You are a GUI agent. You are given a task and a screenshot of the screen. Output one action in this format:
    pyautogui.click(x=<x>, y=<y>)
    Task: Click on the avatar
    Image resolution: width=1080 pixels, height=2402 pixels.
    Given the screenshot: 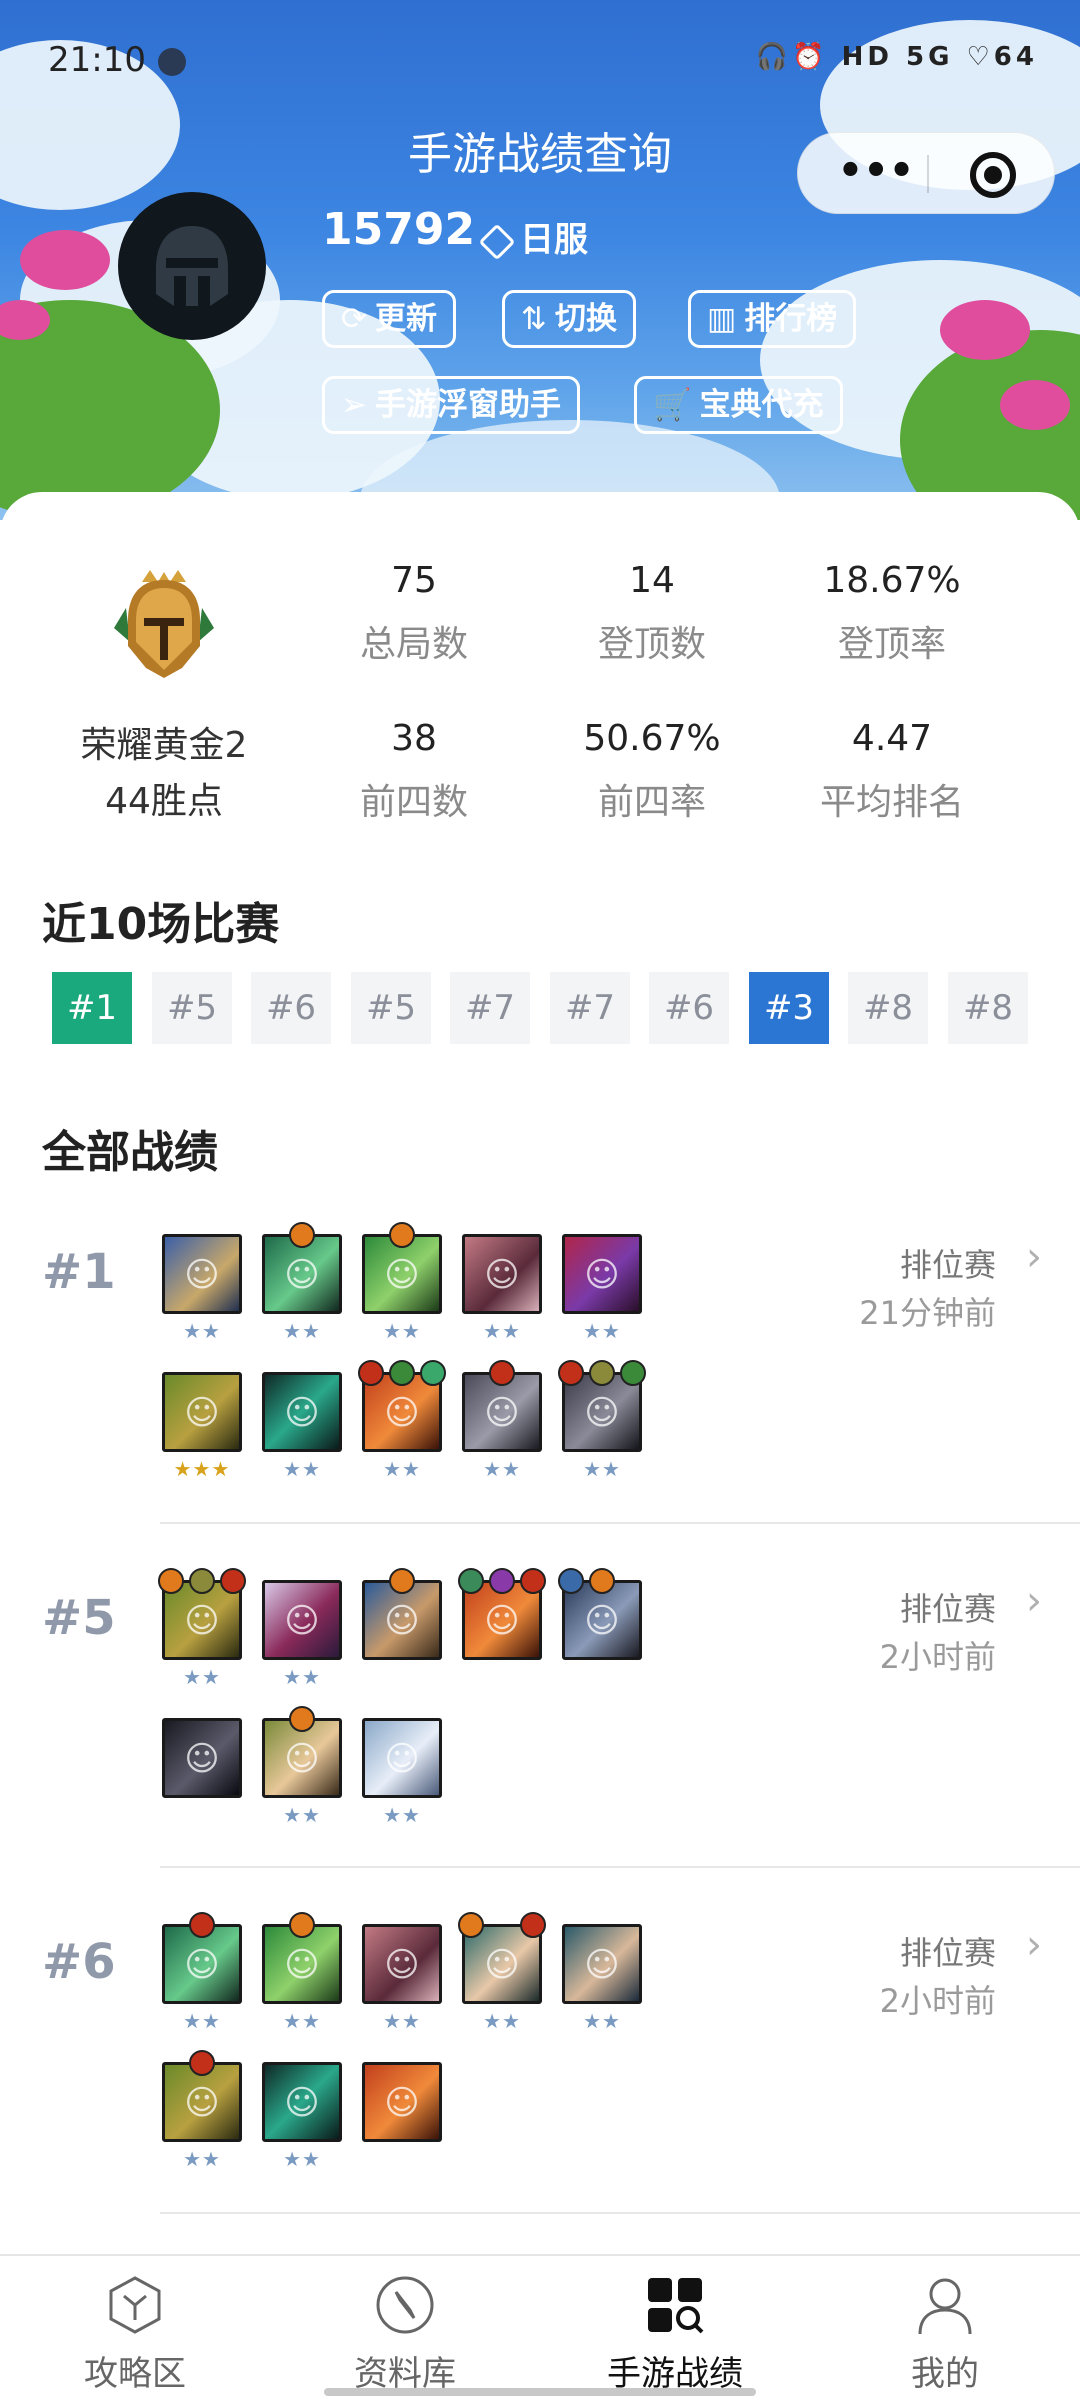 What is the action you would take?
    pyautogui.click(x=192, y=266)
    